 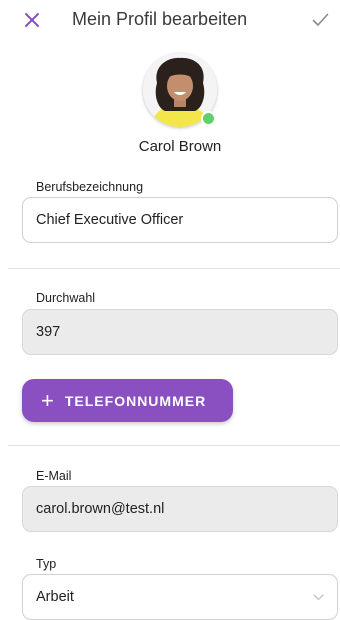 What do you see at coordinates (180, 220) in the screenshot?
I see `job-title-input: Chief Executive Officer` at bounding box center [180, 220].